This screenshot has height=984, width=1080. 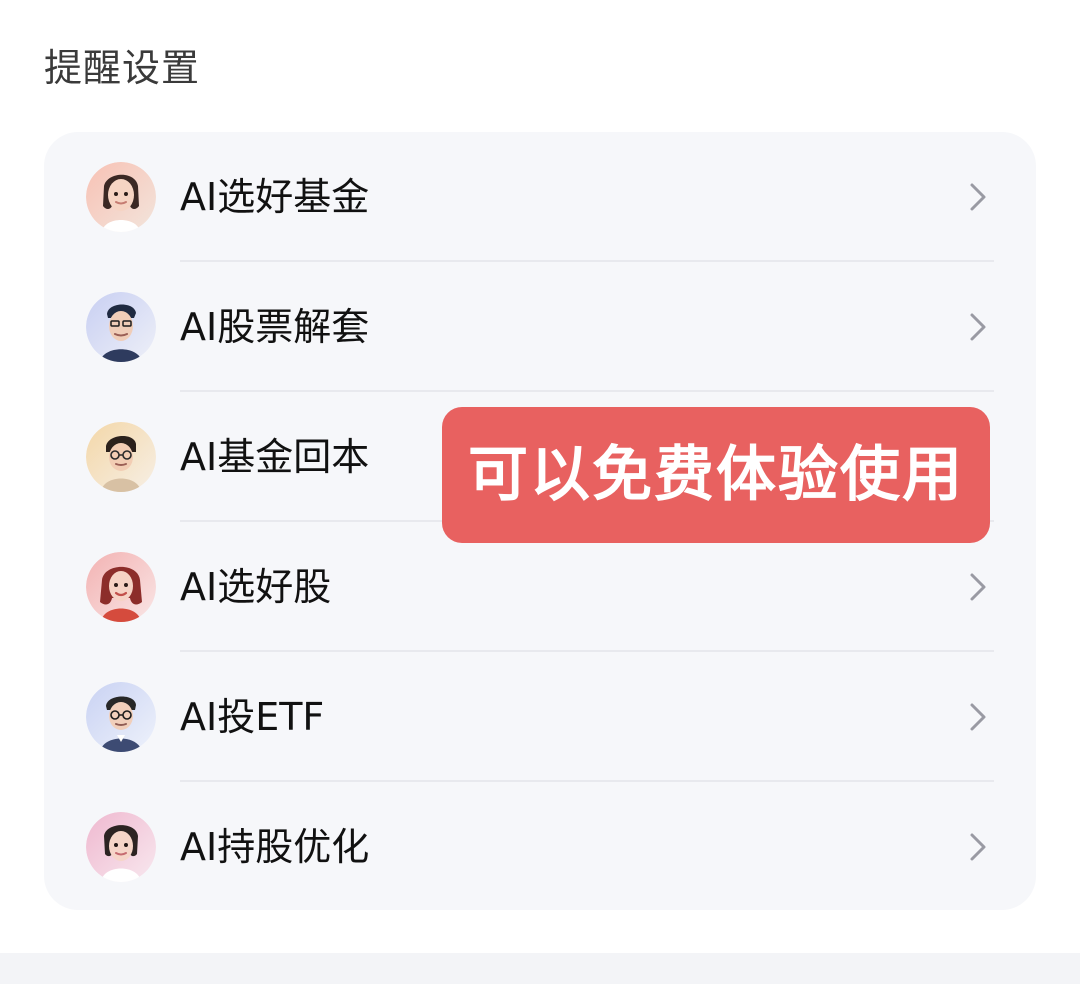 What do you see at coordinates (540, 846) in the screenshot?
I see `list-item-ai-holding-optimization: AI持股优化` at bounding box center [540, 846].